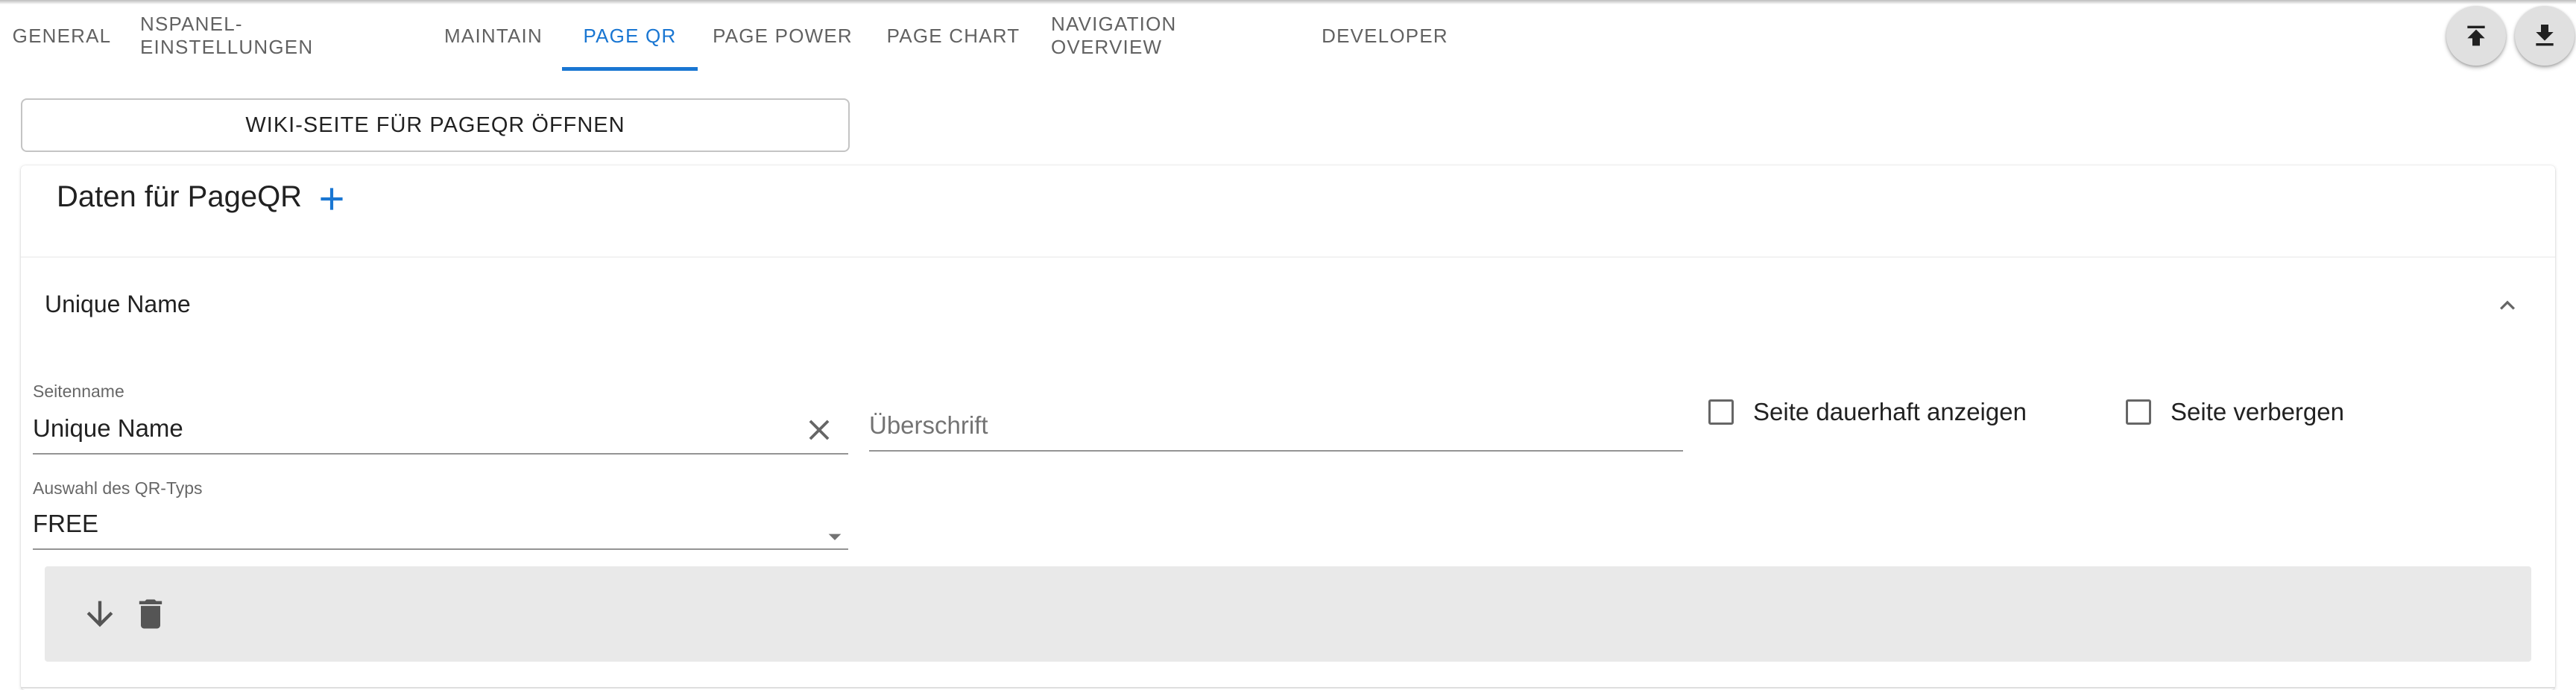  What do you see at coordinates (630, 36) in the screenshot?
I see `tab-page-qr: PAGE QR` at bounding box center [630, 36].